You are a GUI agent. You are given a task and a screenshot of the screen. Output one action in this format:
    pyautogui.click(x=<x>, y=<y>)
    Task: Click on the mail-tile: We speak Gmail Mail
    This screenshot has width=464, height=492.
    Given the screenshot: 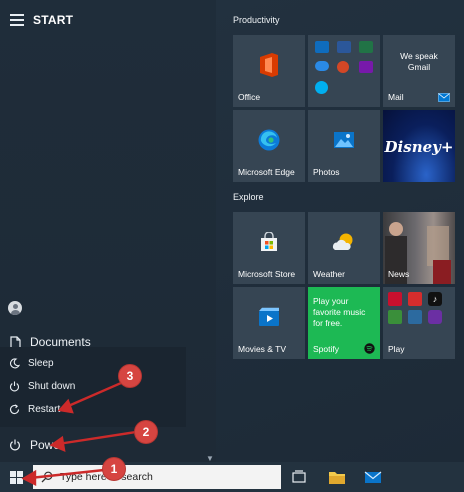 What is the action you would take?
    pyautogui.click(x=419, y=71)
    